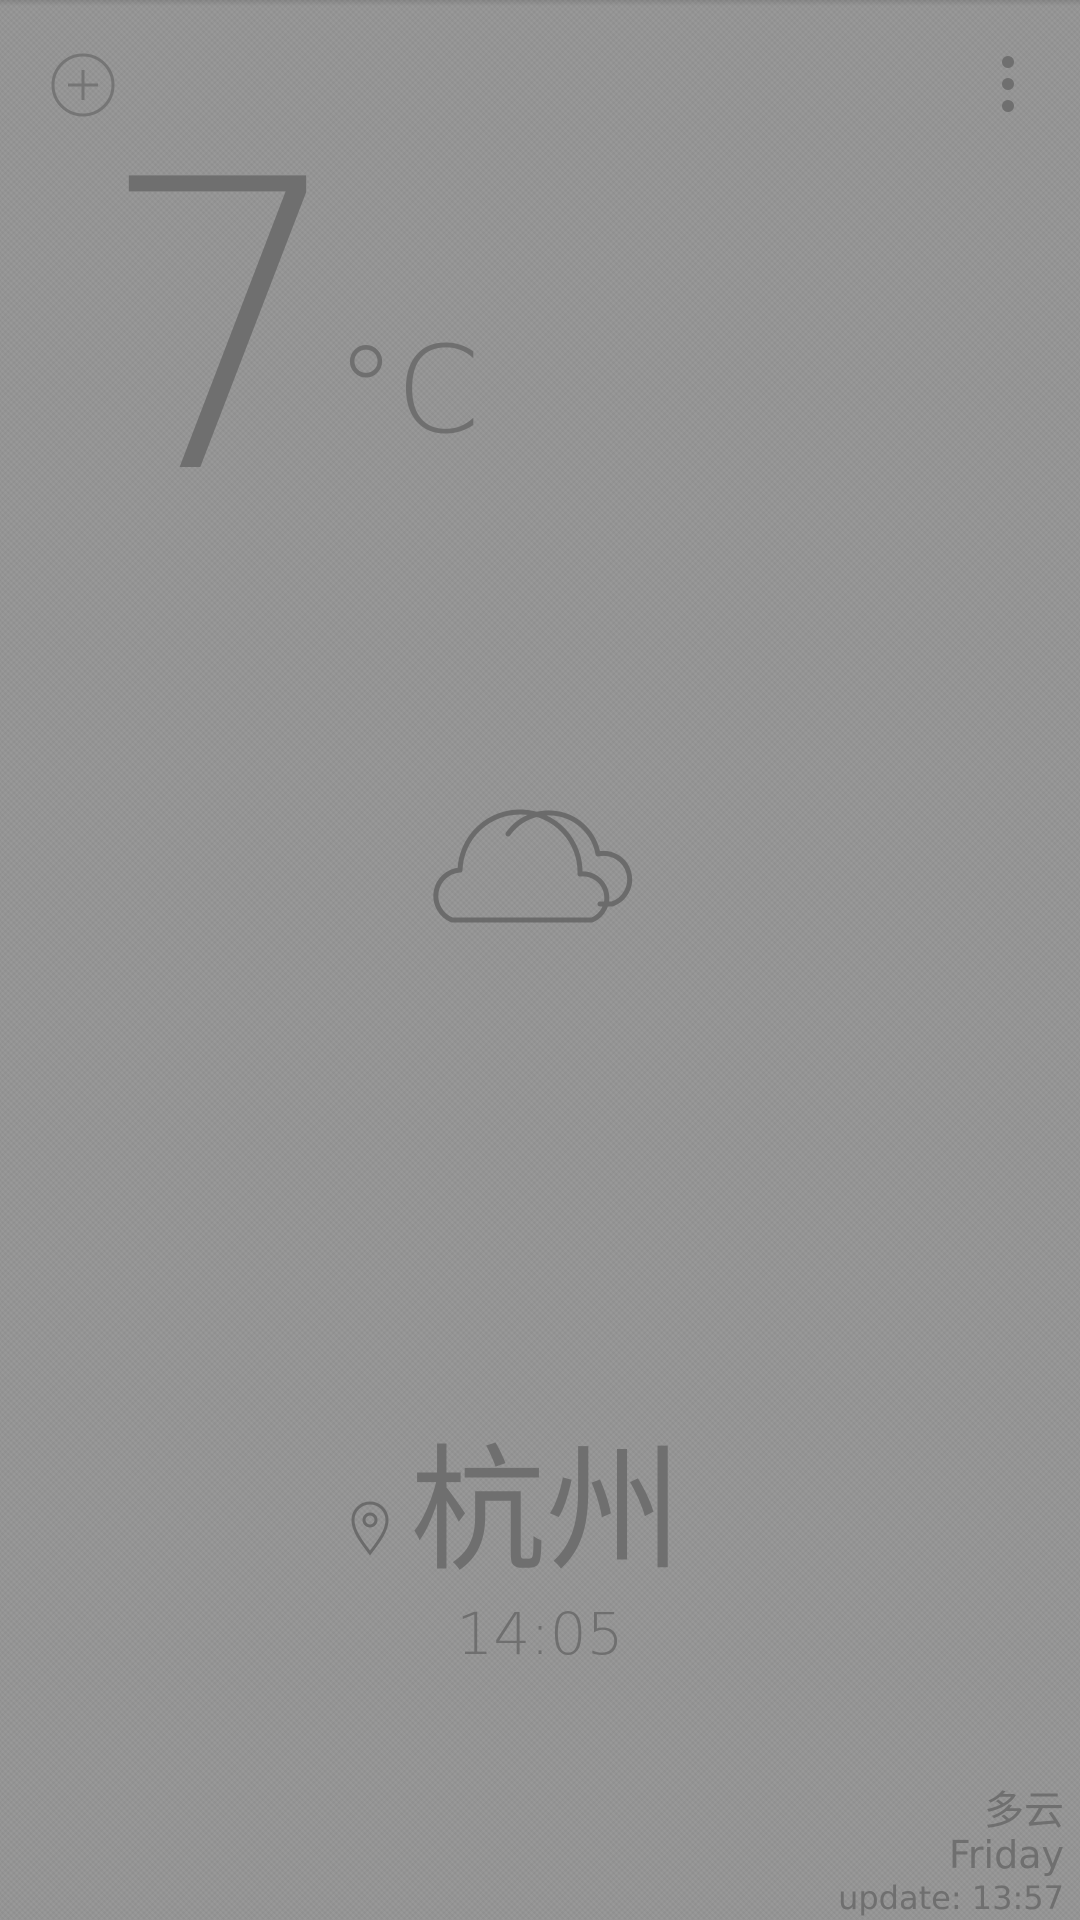 The height and width of the screenshot is (1920, 1080). Describe the element at coordinates (540, 860) in the screenshot. I see `cloudy-icon` at that location.